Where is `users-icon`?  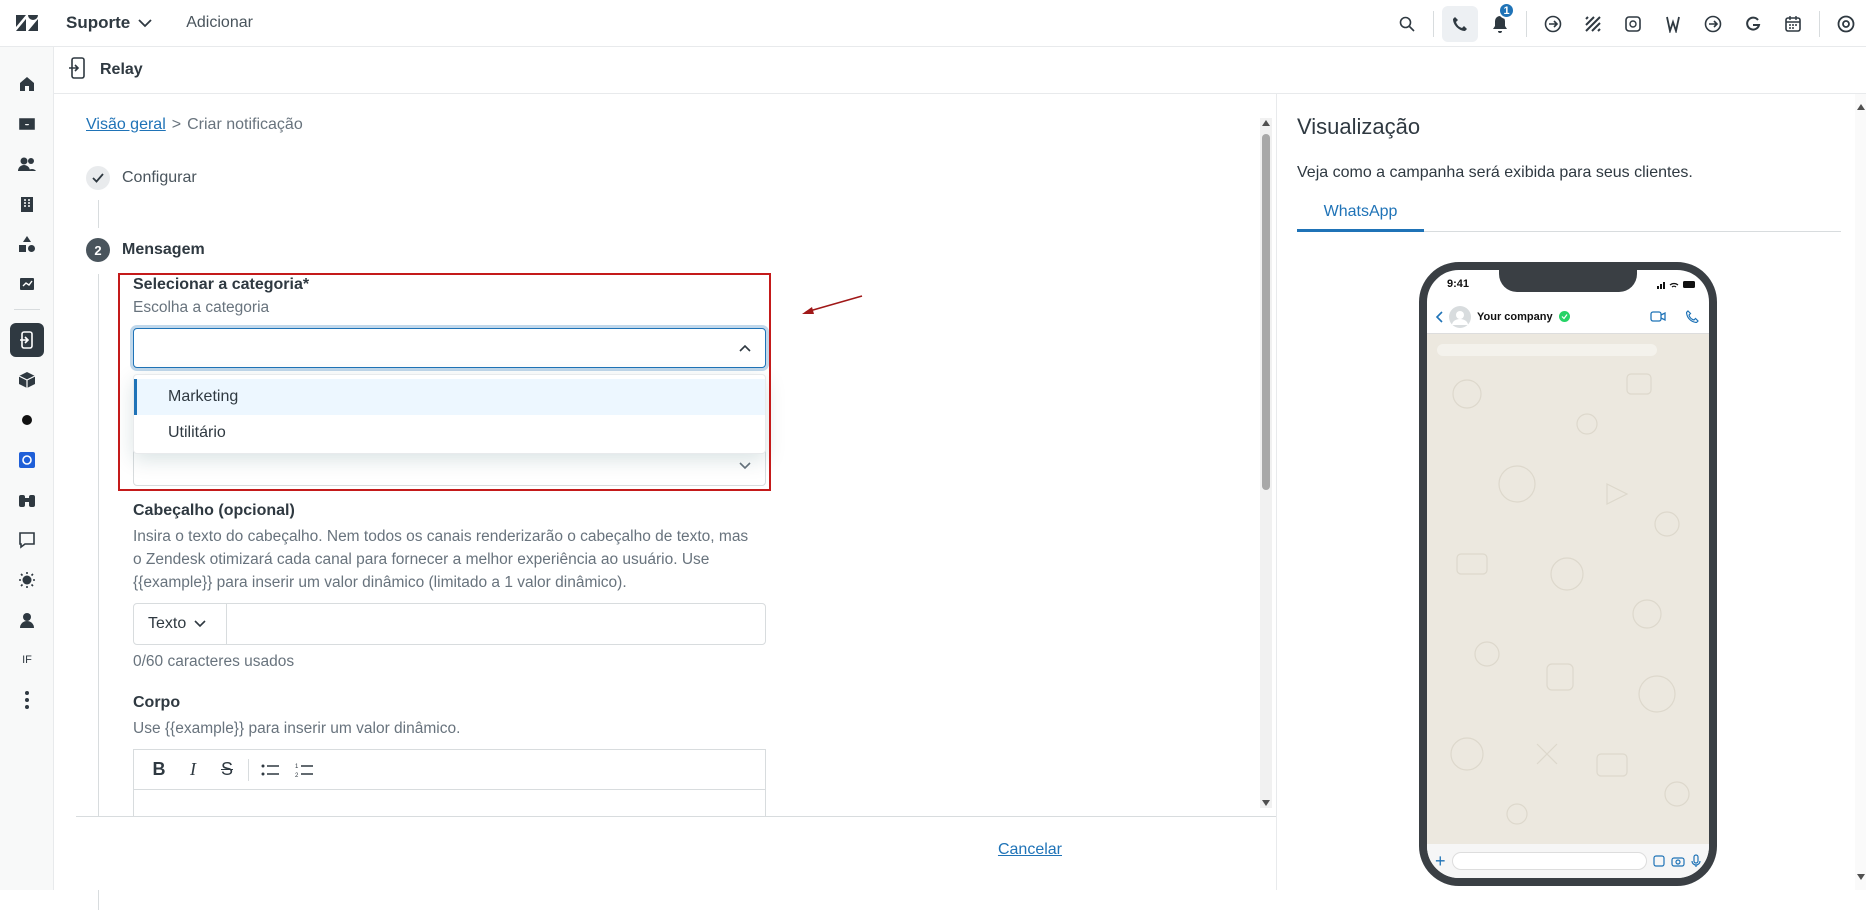
users-icon is located at coordinates (27, 164).